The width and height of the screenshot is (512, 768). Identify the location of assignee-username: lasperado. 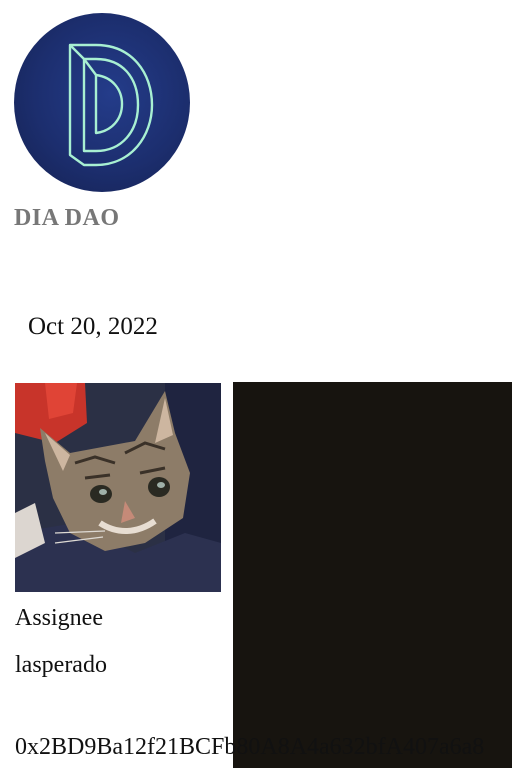
(61, 665).